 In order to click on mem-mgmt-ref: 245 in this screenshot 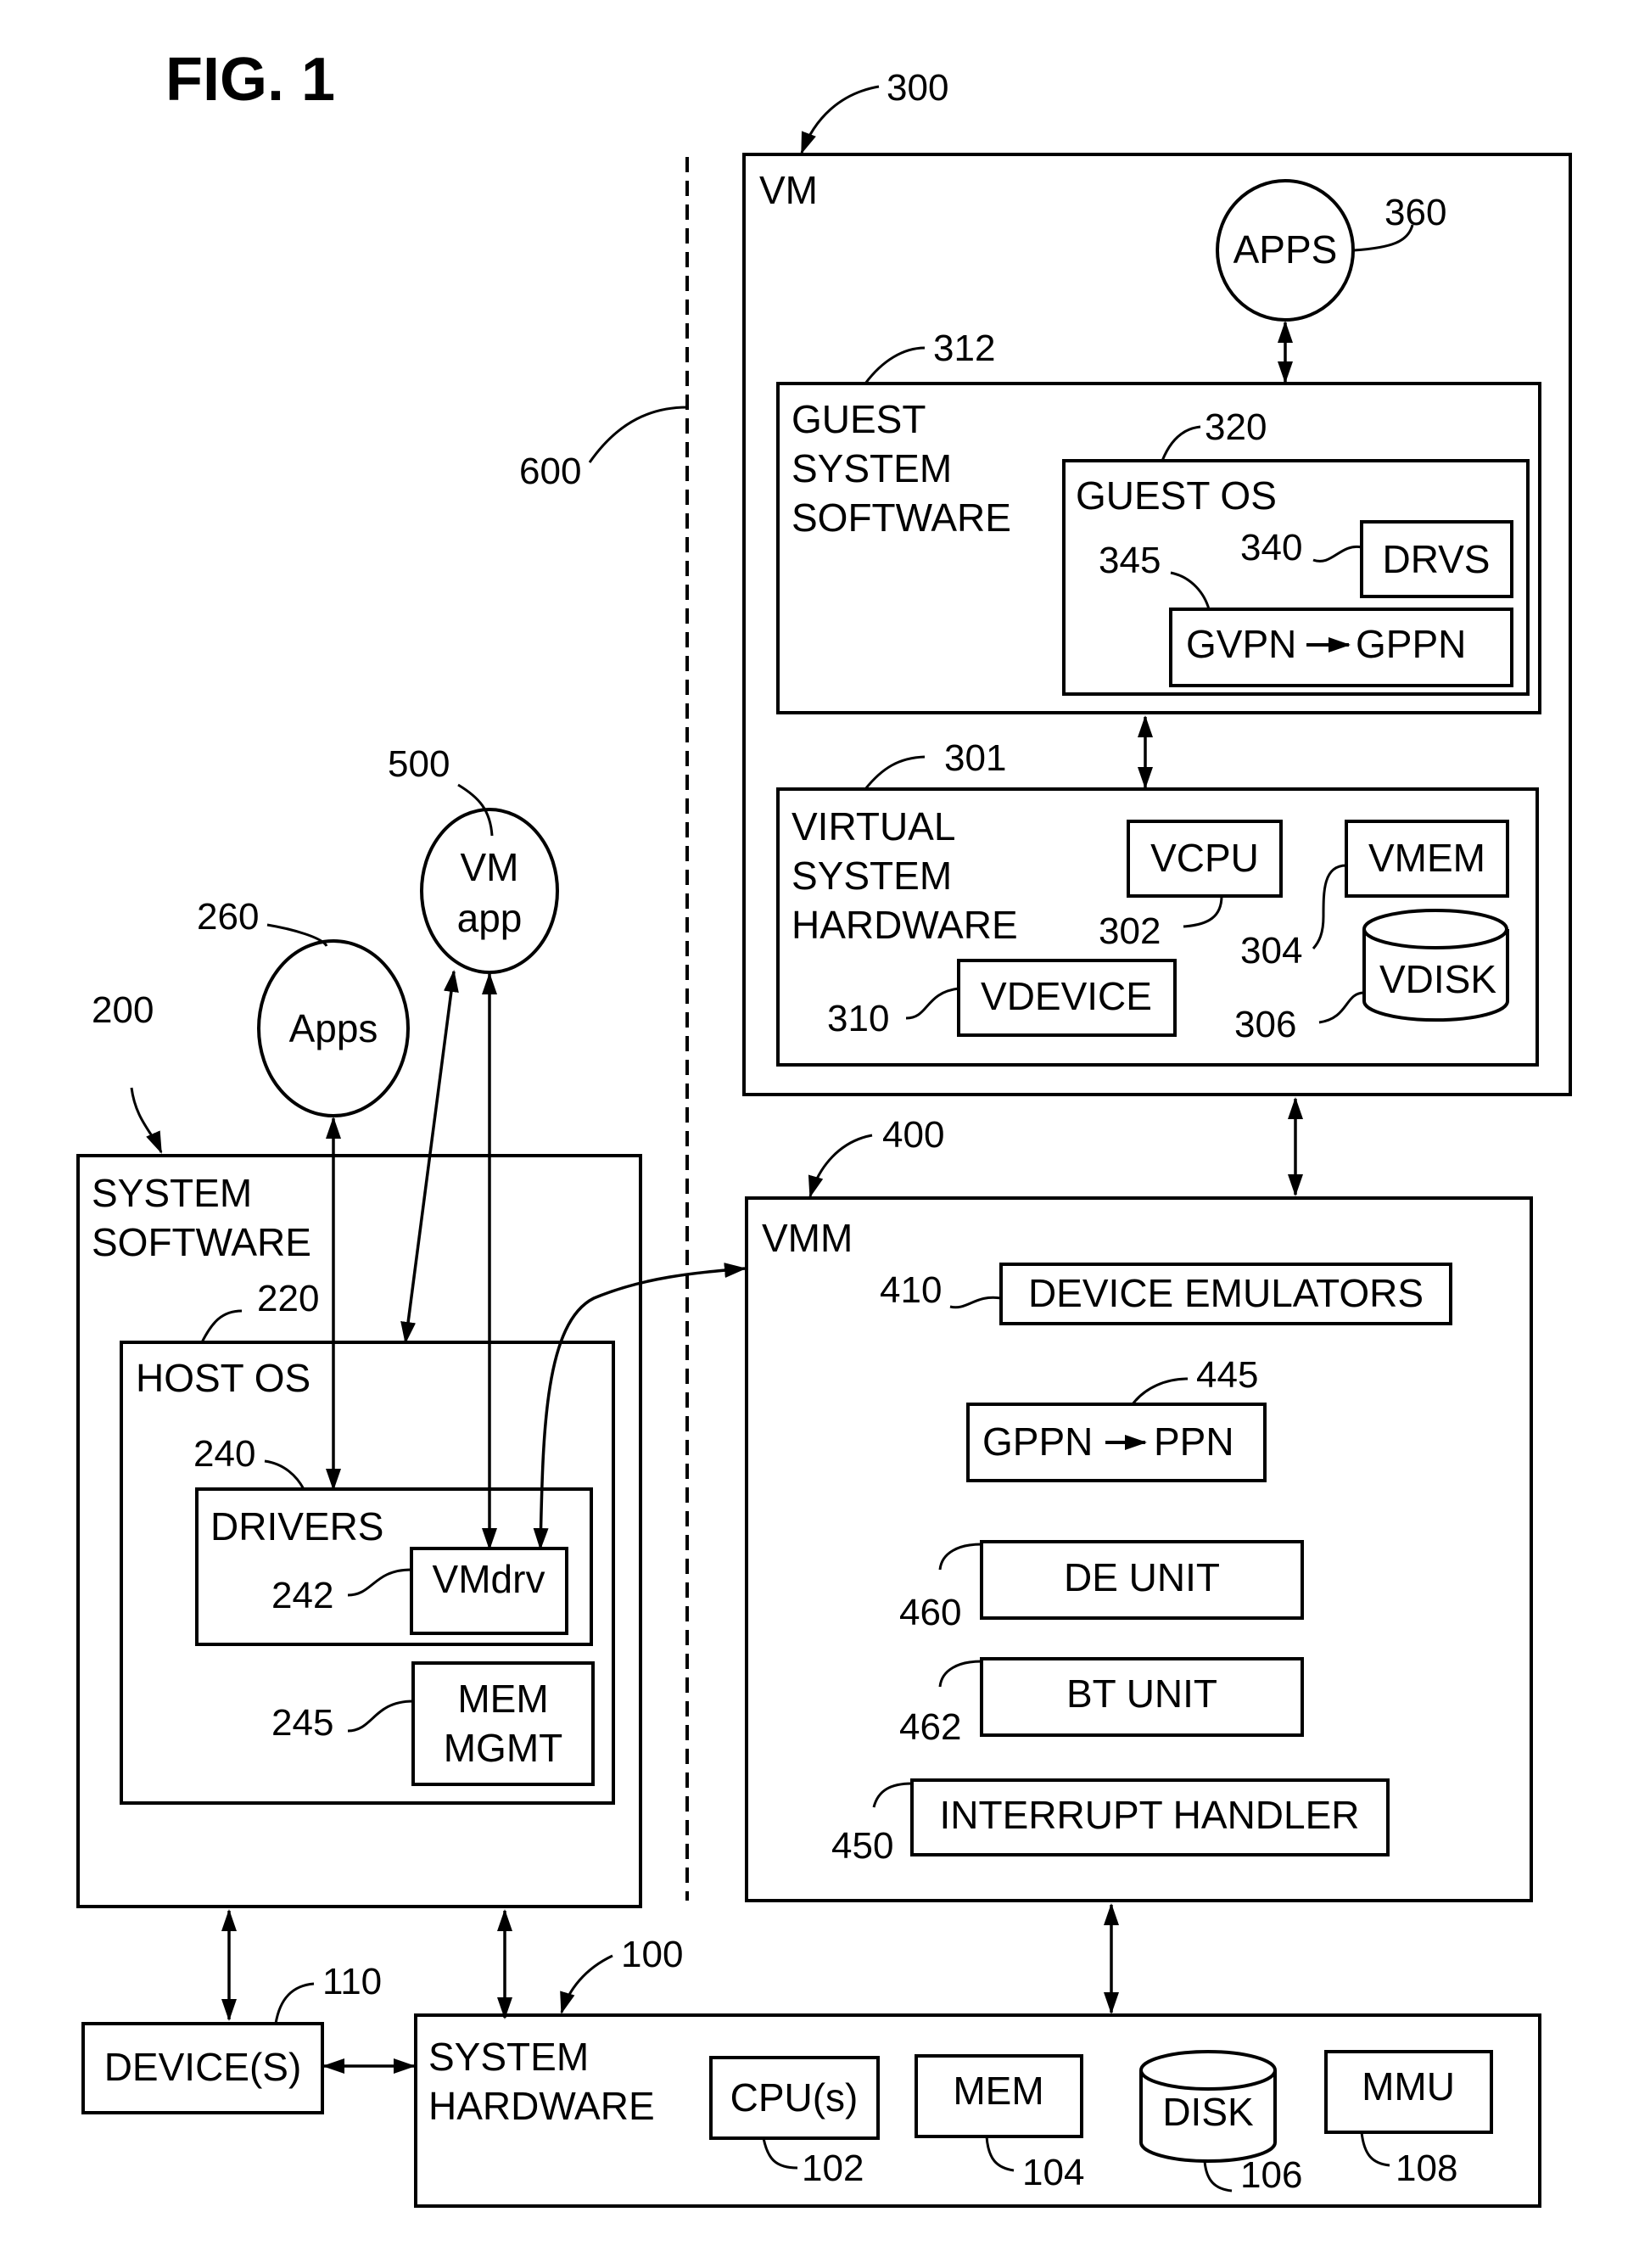, I will do `click(302, 1723)`.